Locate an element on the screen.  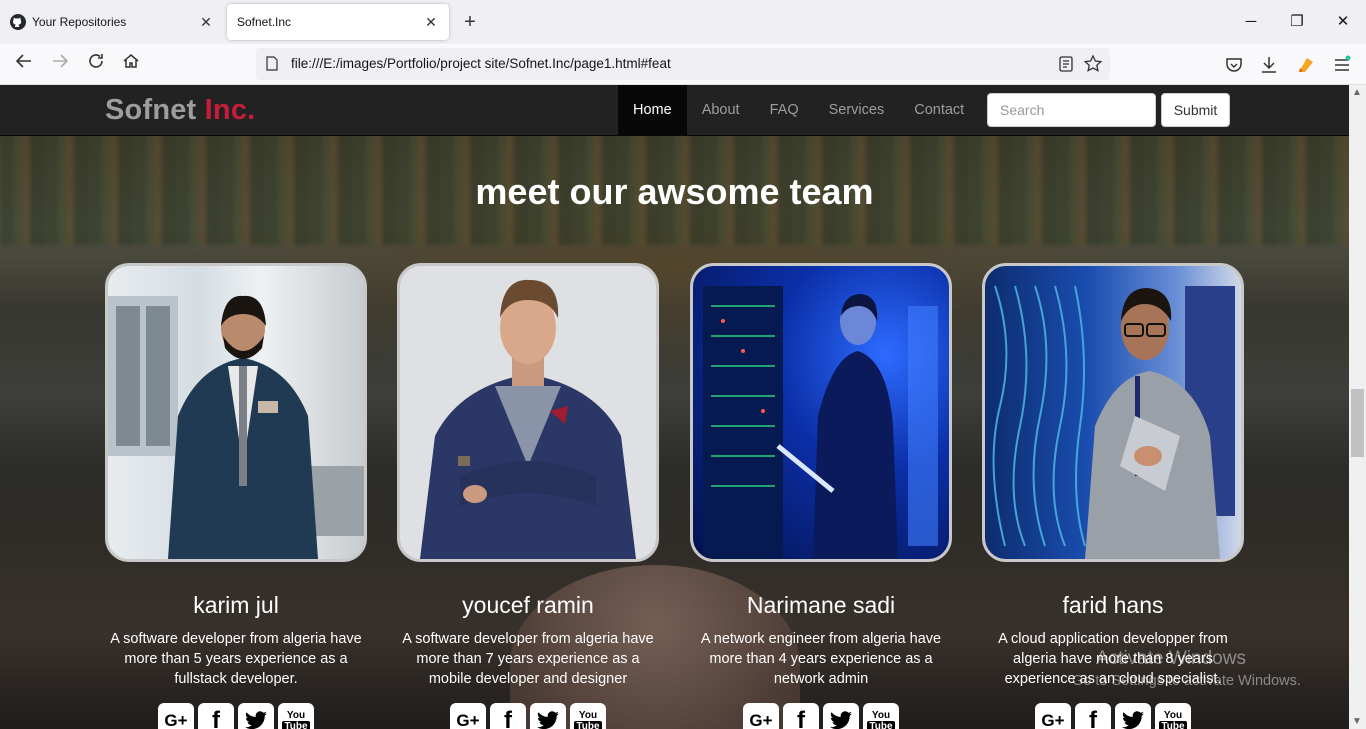
browser-tab-strip: Your Repositories ✕ Sofnet.Inc ✕ + ─ ❐ ✕ is located at coordinates (683, 22).